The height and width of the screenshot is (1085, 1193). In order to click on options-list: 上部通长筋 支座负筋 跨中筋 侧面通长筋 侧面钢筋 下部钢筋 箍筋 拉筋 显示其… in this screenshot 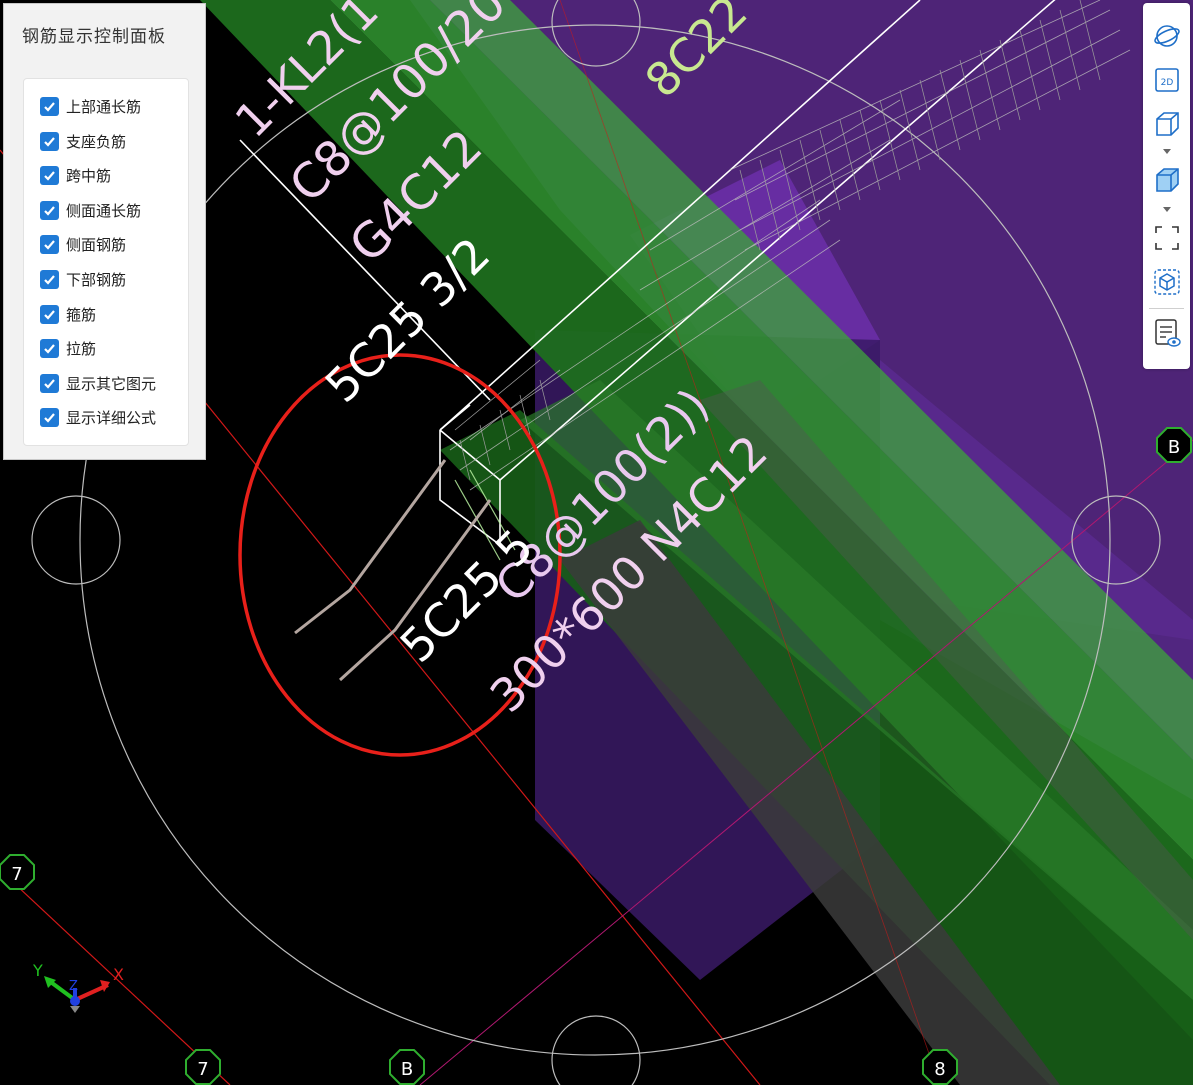, I will do `click(106, 262)`.